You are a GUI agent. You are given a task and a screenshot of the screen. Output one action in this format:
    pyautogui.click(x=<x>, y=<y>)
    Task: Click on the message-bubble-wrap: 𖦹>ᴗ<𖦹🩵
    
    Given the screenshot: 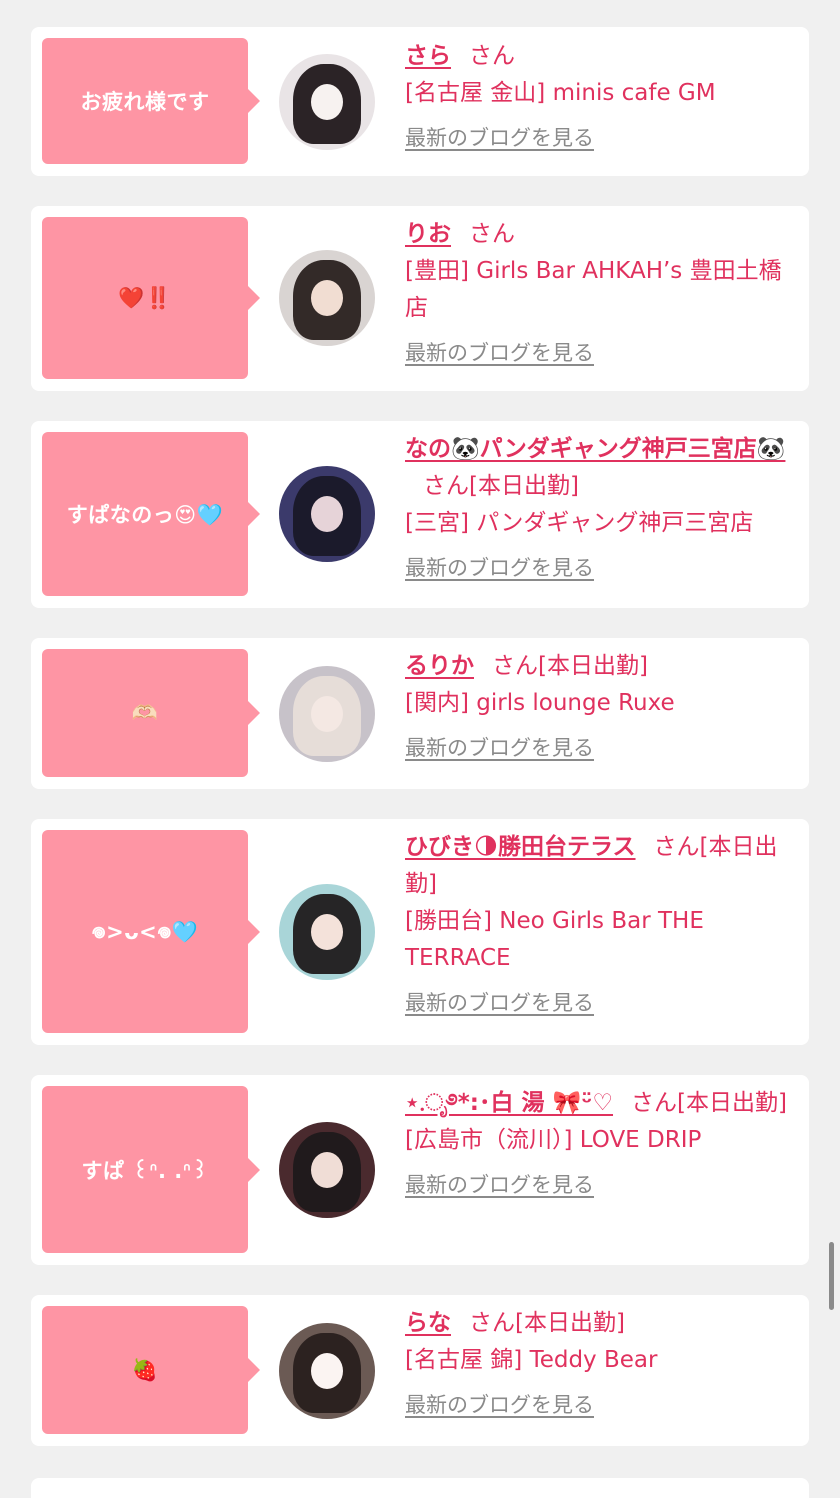 What is the action you would take?
    pyautogui.click(x=145, y=931)
    